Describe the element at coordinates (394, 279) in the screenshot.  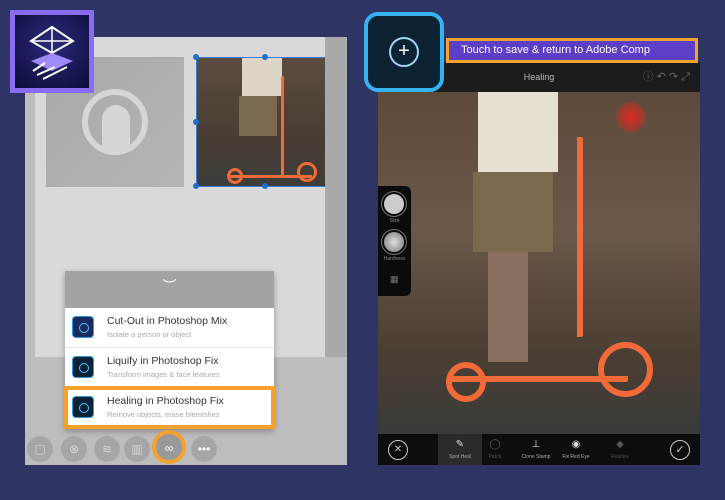
I see `grid-icon: ▦` at that location.